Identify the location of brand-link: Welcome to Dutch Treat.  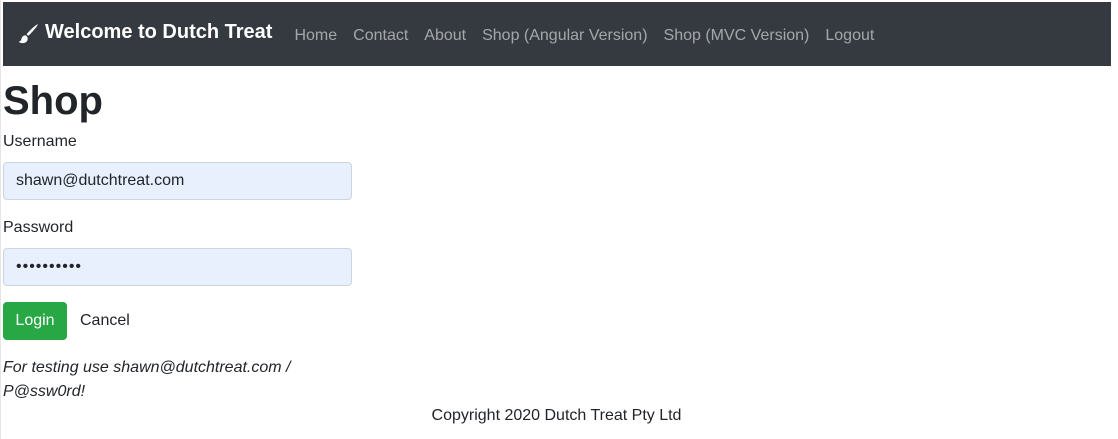
(145, 33).